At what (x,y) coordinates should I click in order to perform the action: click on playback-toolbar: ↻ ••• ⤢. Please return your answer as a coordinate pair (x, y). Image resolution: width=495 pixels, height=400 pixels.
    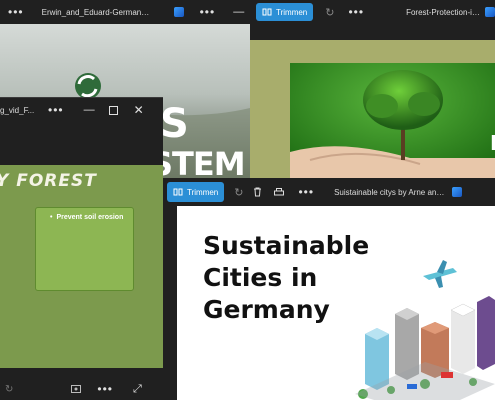
    Looking at the image, I should click on (81, 389).